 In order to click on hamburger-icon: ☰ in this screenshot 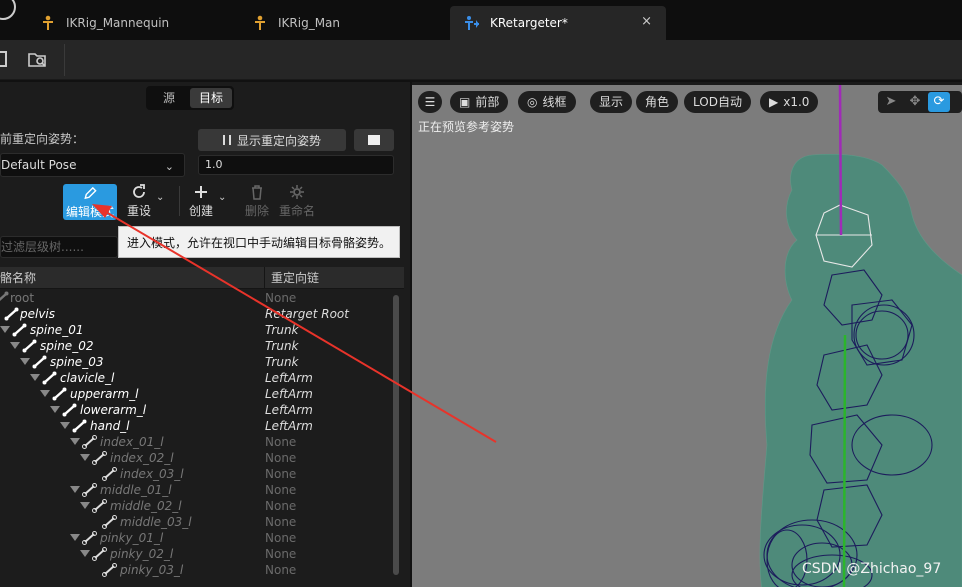, I will do `click(430, 102)`.